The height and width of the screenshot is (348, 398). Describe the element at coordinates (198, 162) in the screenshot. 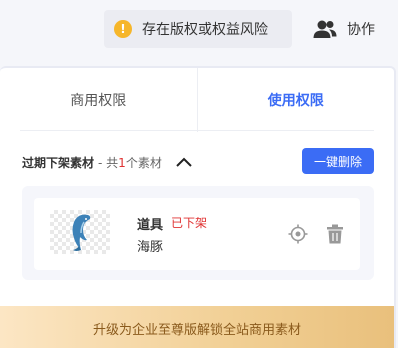

I see `expired-section-header: 过期下架素材 - 共1个素材 一键删除` at that location.